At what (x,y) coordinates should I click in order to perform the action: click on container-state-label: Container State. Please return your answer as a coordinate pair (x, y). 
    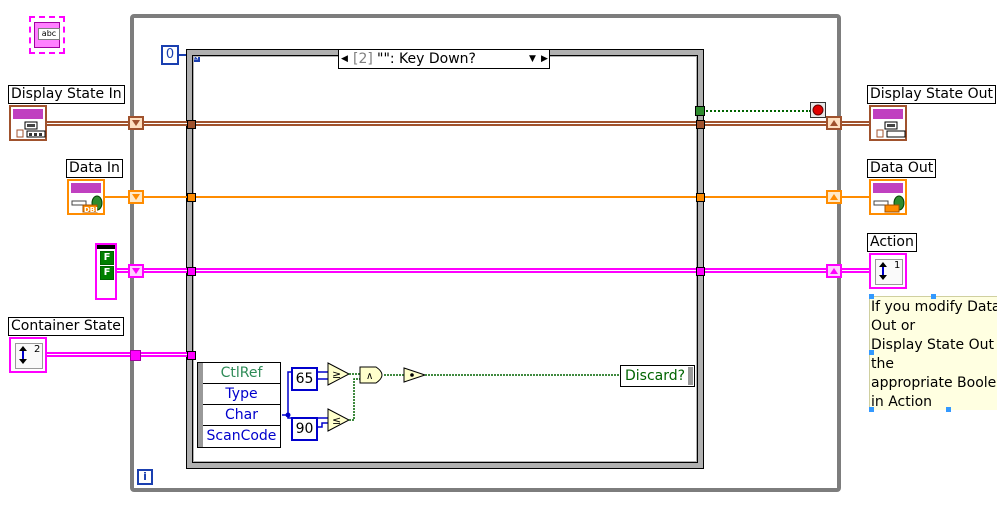
    Looking at the image, I should click on (66, 326).